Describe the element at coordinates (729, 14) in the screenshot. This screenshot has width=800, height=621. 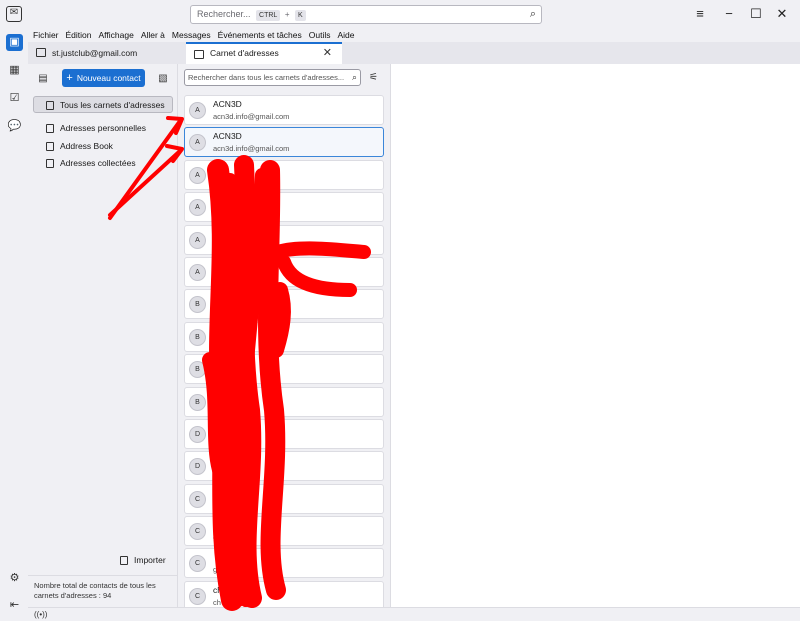
I see `minimize-icon: −` at that location.